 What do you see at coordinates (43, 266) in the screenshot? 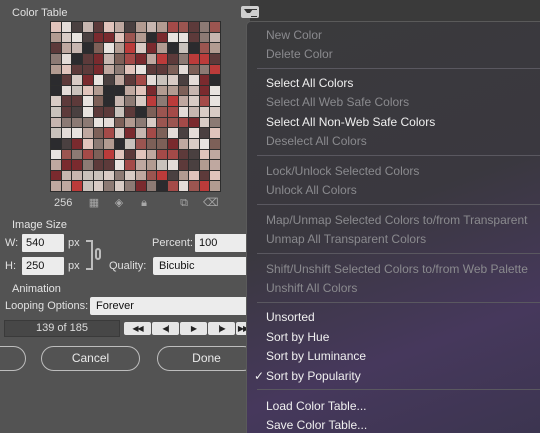
I see `height-input: 250` at bounding box center [43, 266].